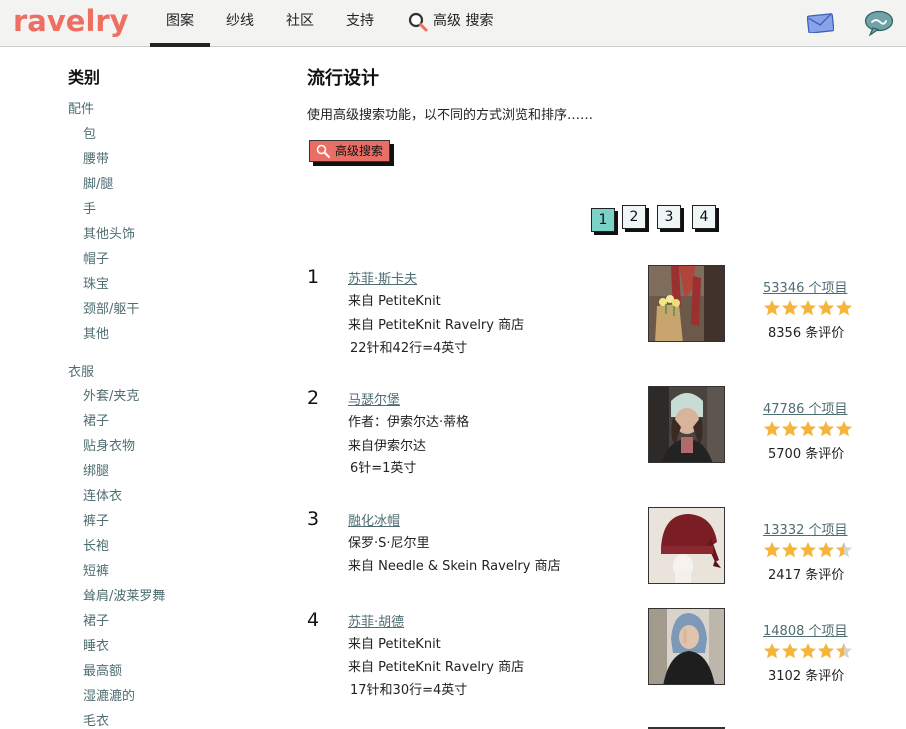 The height and width of the screenshot is (729, 906). I want to click on category-item: 外套/夹克, so click(111, 394).